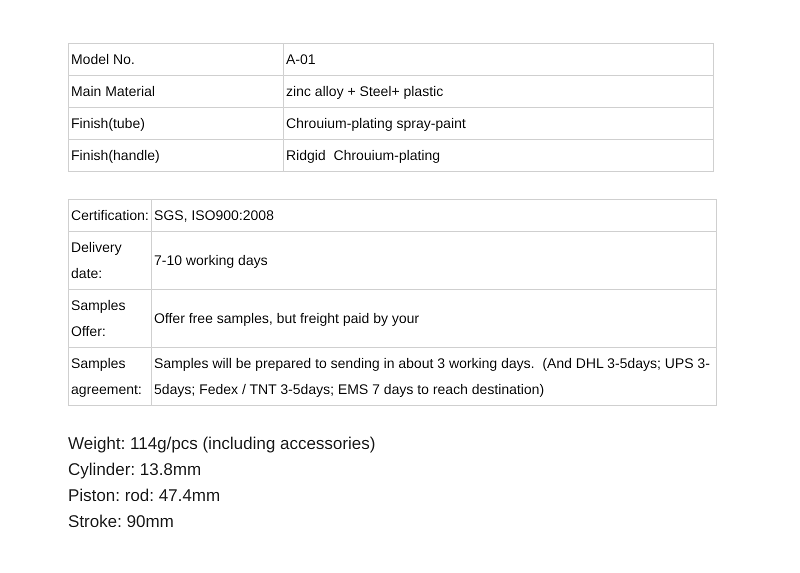  What do you see at coordinates (176, 156) in the screenshot?
I see `row-label: Finish(handle)` at bounding box center [176, 156].